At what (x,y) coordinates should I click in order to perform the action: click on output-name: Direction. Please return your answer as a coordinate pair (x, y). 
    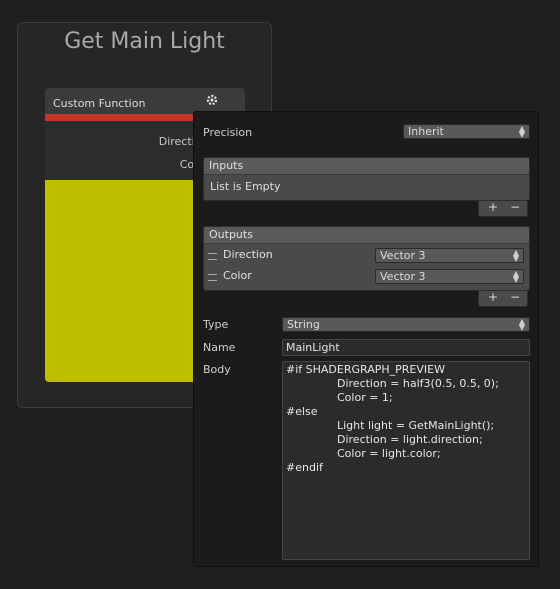
    Looking at the image, I should click on (248, 254).